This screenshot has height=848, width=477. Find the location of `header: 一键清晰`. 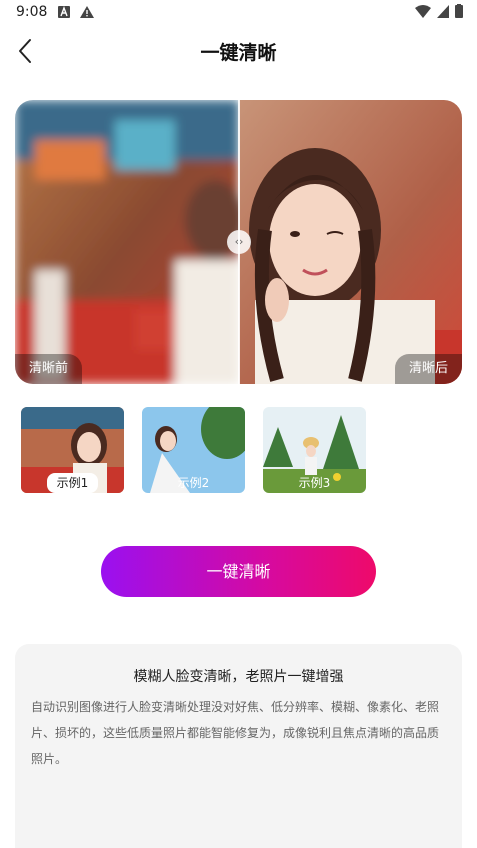

header: 一键清晰 is located at coordinates (238, 51).